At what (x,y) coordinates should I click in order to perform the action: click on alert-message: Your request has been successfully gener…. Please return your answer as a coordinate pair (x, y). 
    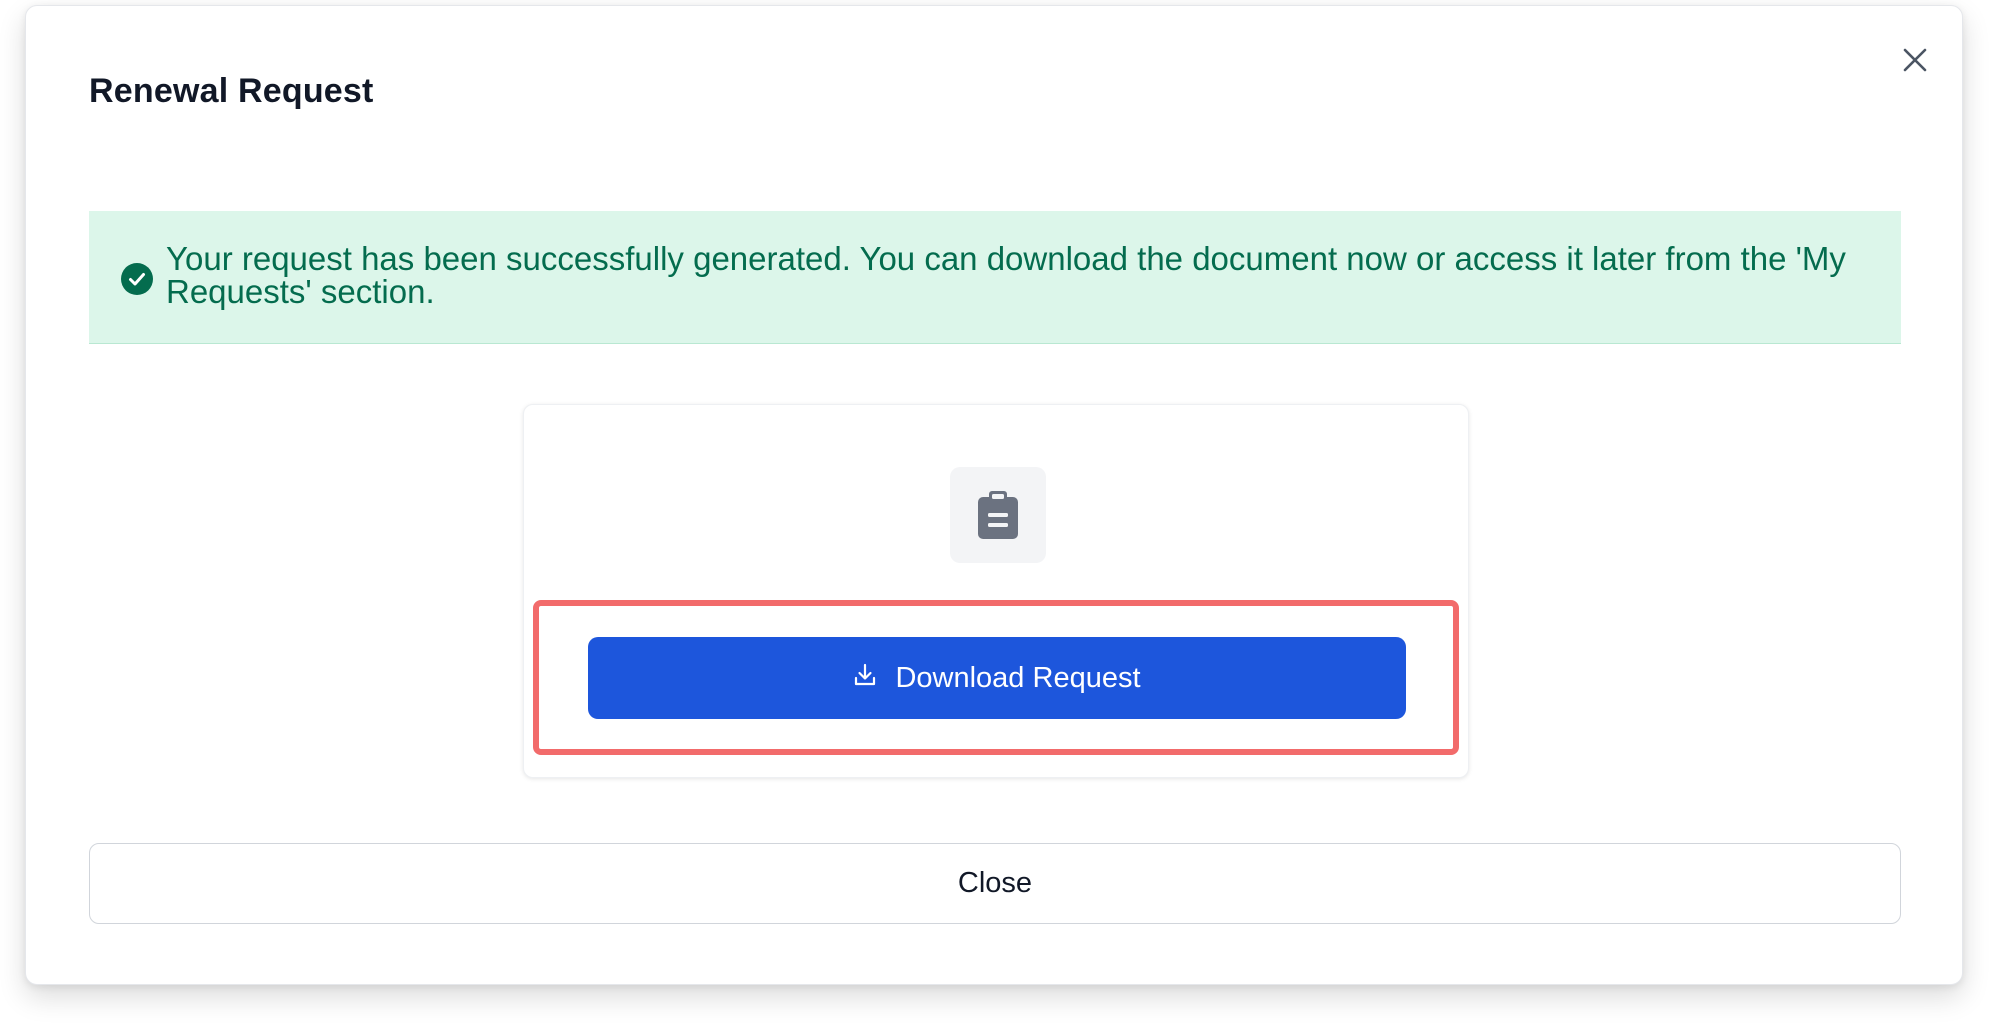
    Looking at the image, I should click on (1006, 275).